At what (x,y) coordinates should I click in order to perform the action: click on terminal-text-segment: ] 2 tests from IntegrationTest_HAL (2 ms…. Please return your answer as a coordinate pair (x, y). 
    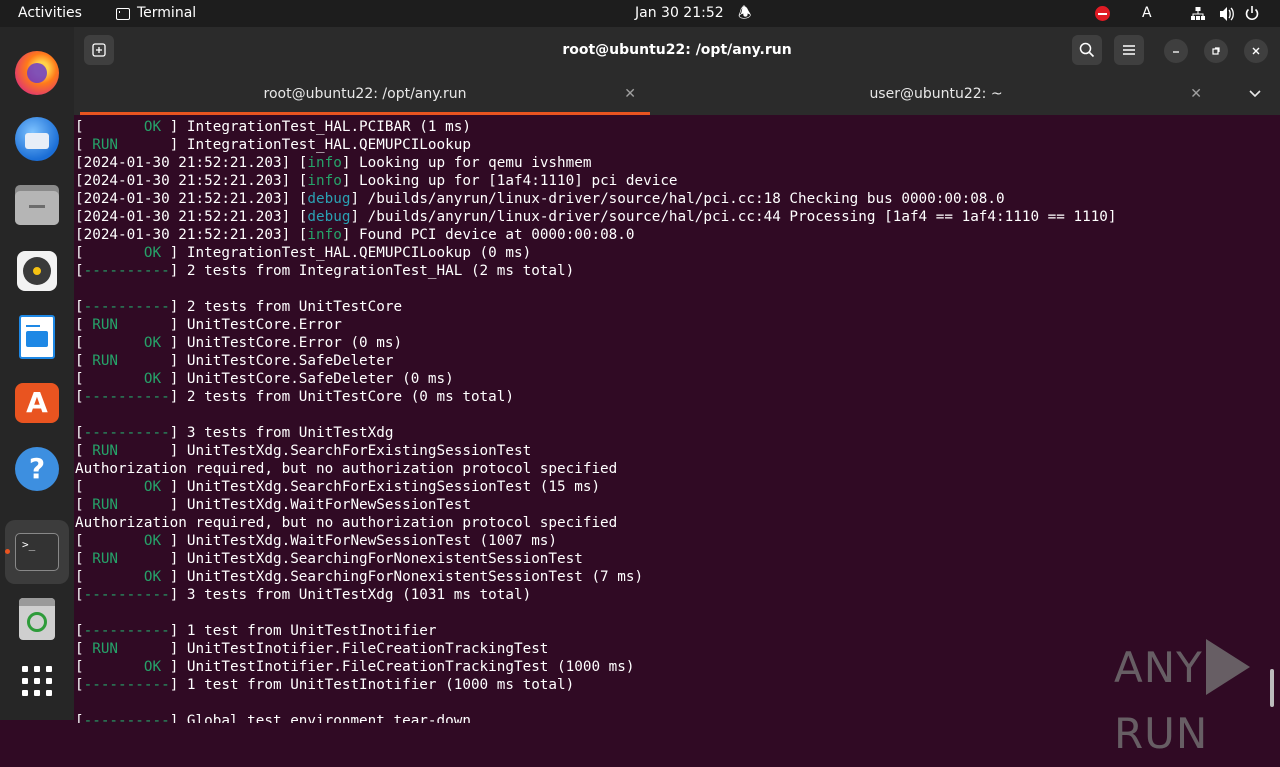
    Looking at the image, I should click on (372, 271).